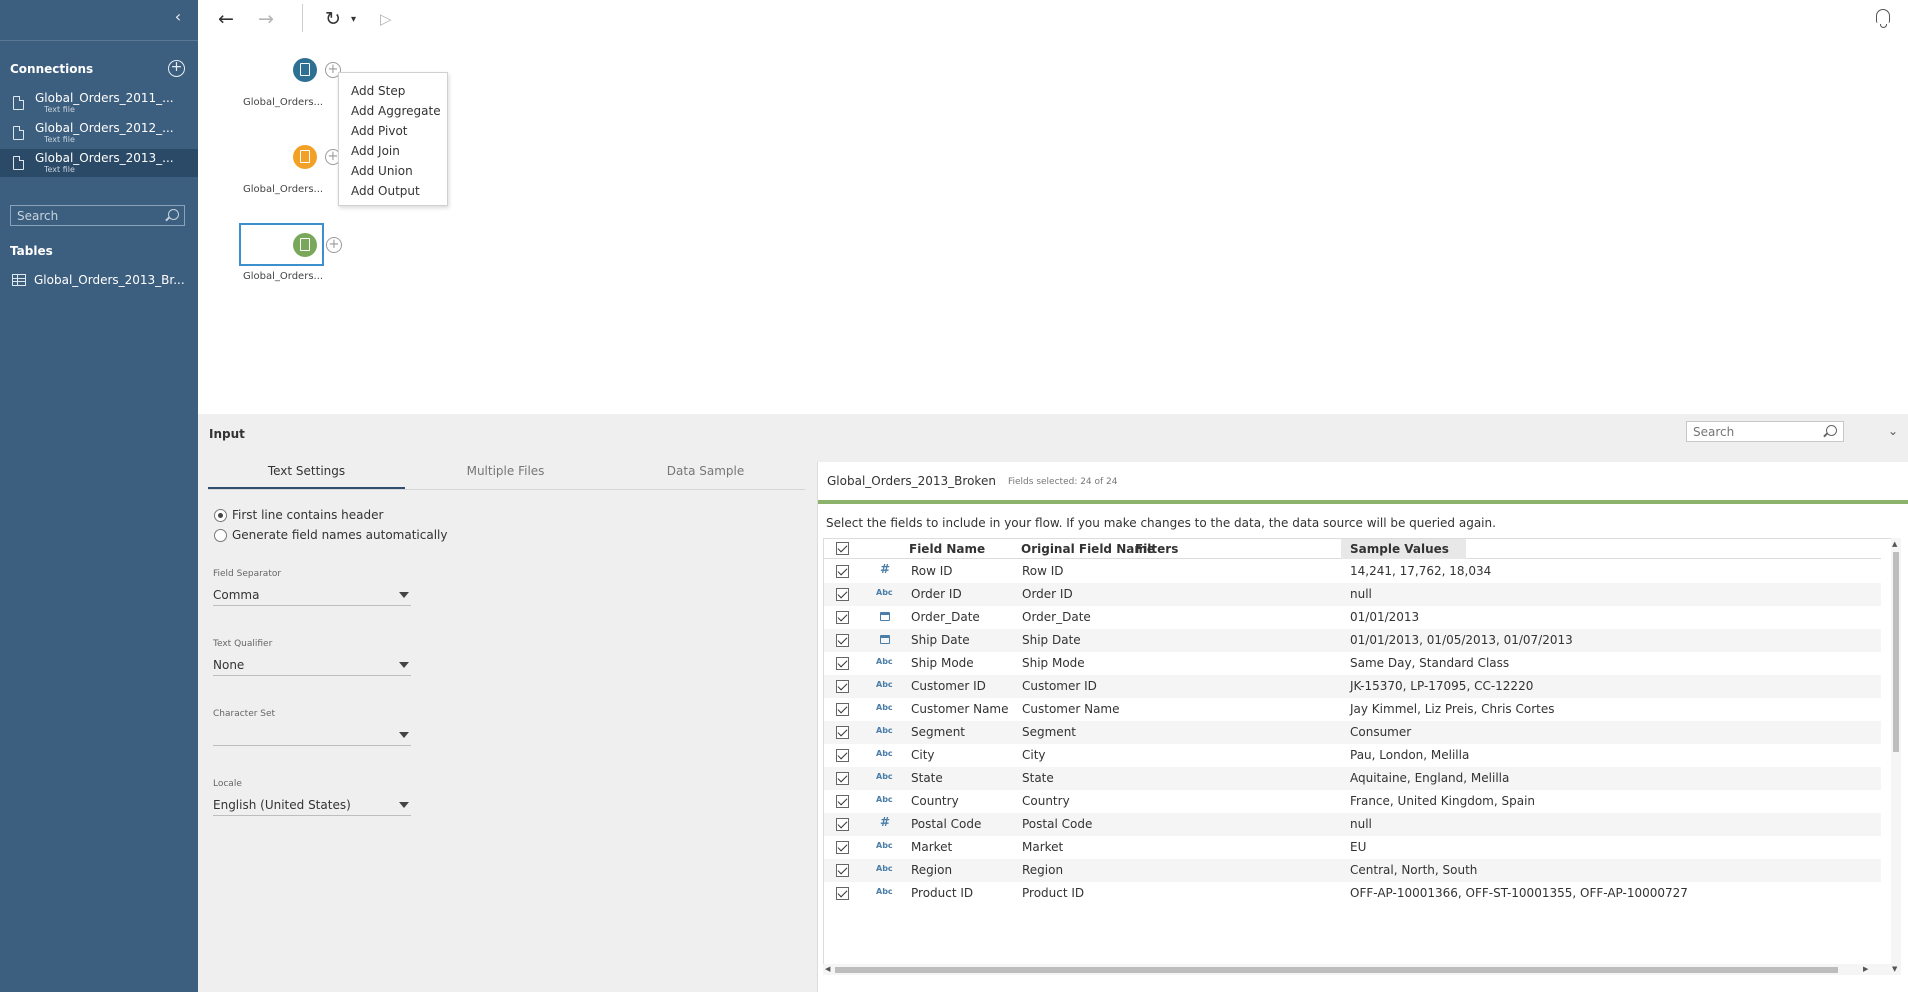  Describe the element at coordinates (938, 732) in the screenshot. I see `field-name-cell: Segment` at that location.